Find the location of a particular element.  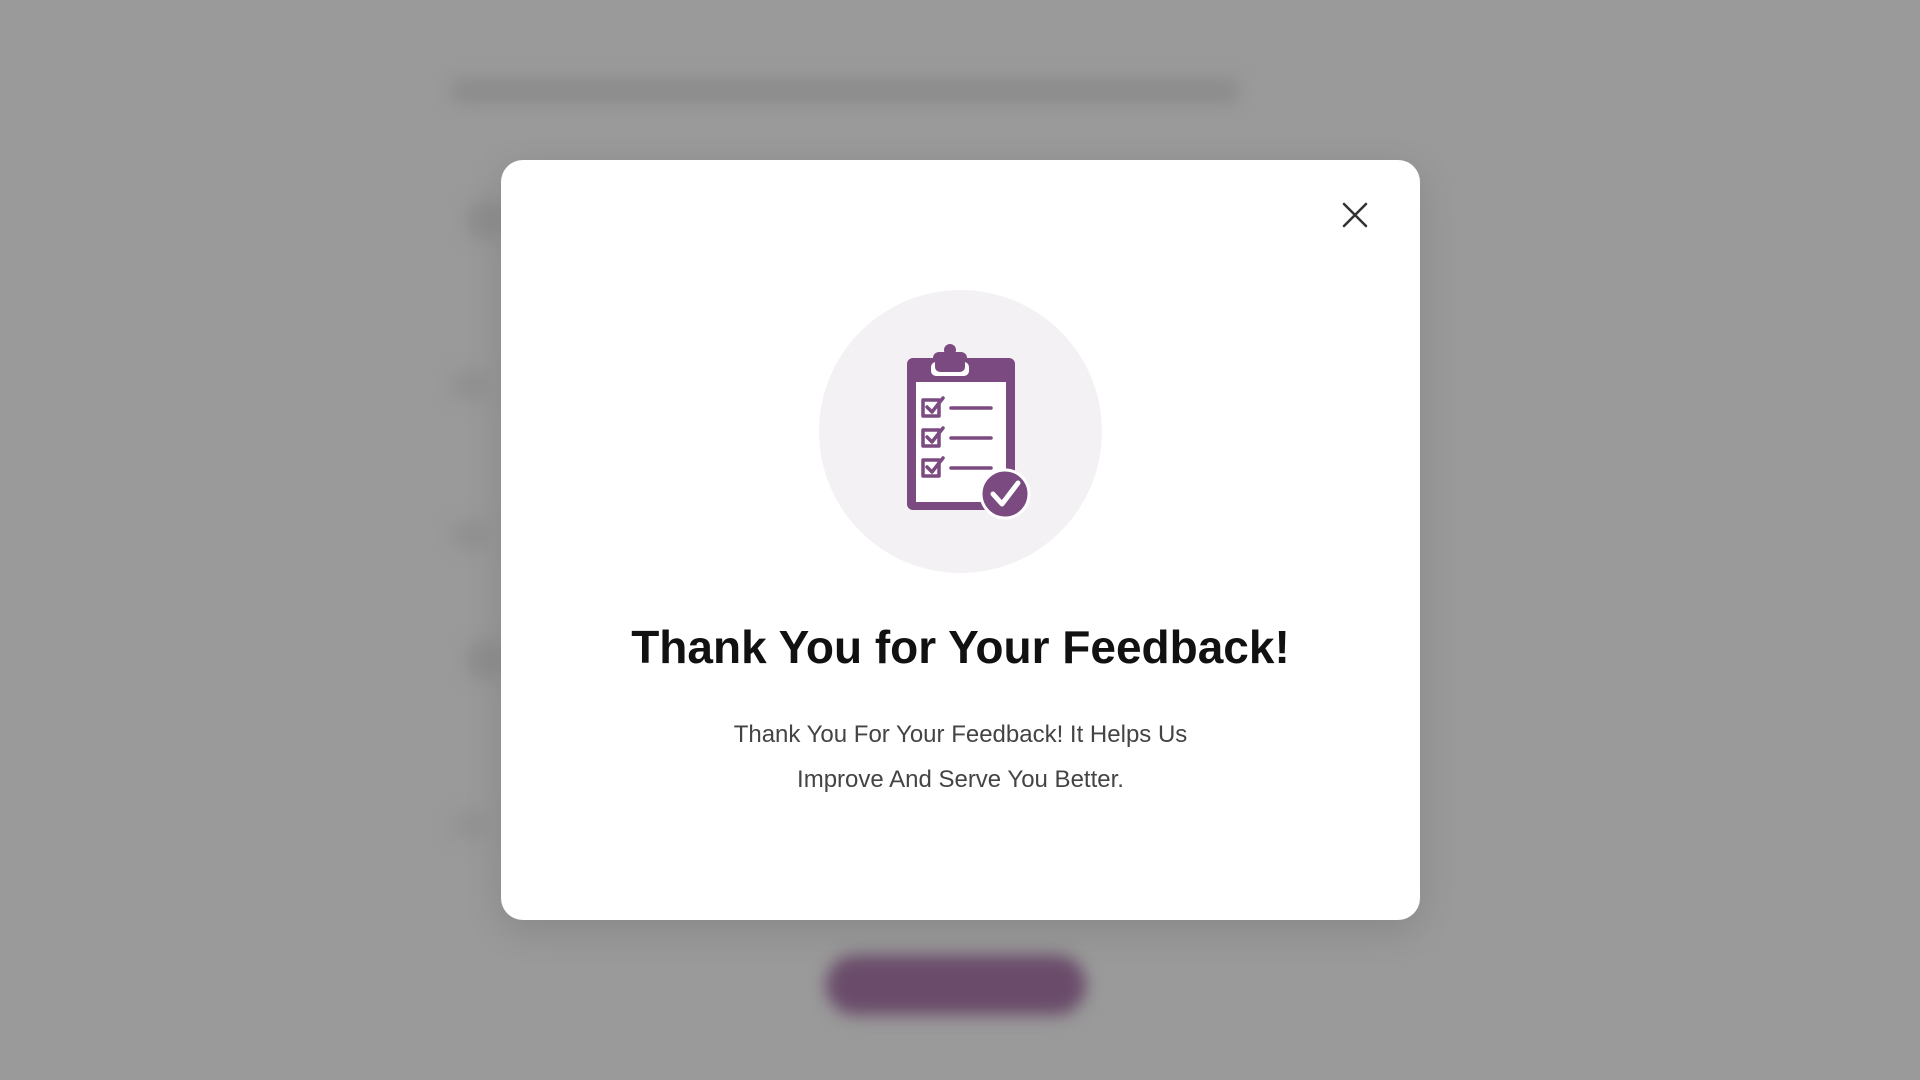

clipboard-check-icon is located at coordinates (968, 431).